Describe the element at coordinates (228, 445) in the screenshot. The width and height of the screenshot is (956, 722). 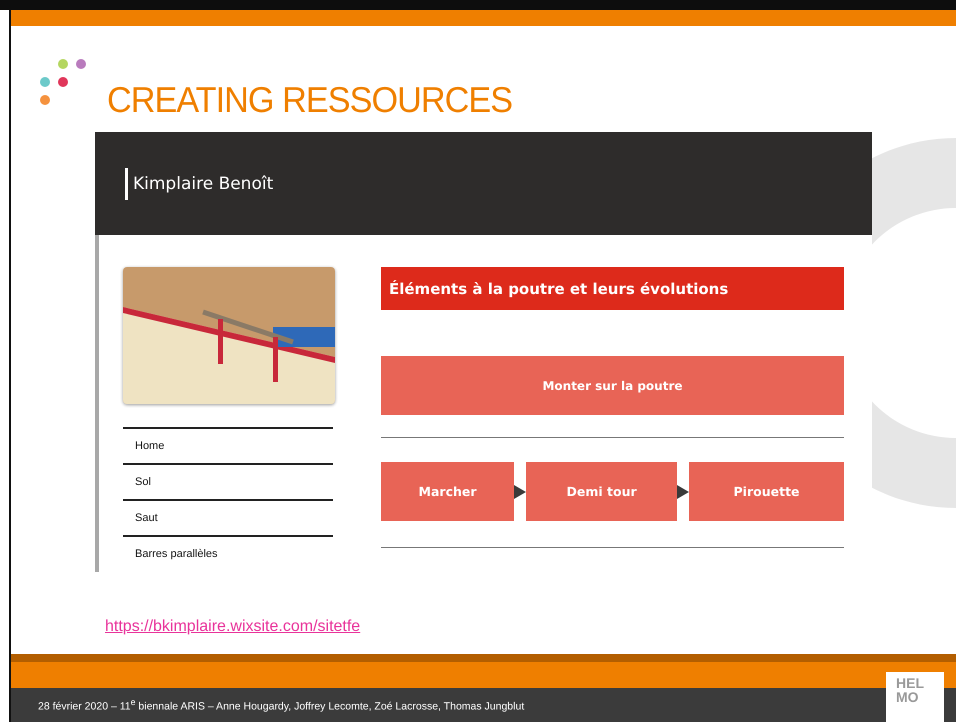
I see `nav-link: Home` at that location.